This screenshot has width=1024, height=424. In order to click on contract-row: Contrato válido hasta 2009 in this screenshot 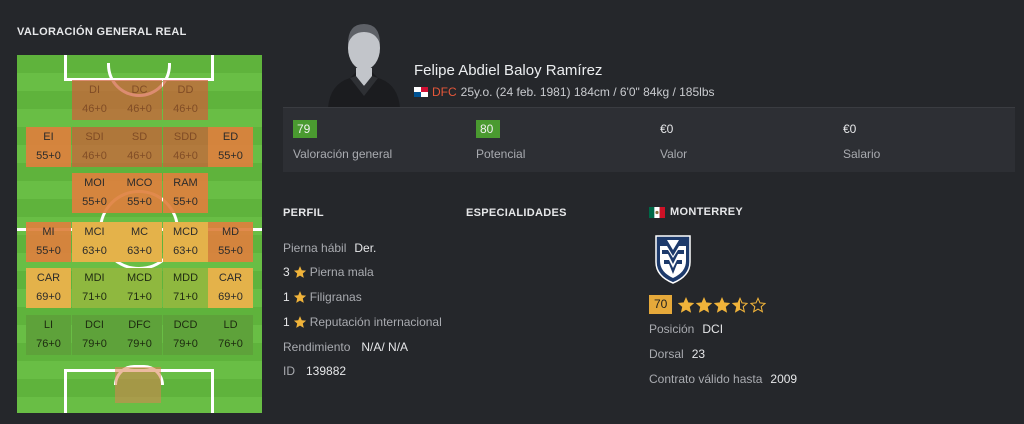, I will do `click(723, 379)`.